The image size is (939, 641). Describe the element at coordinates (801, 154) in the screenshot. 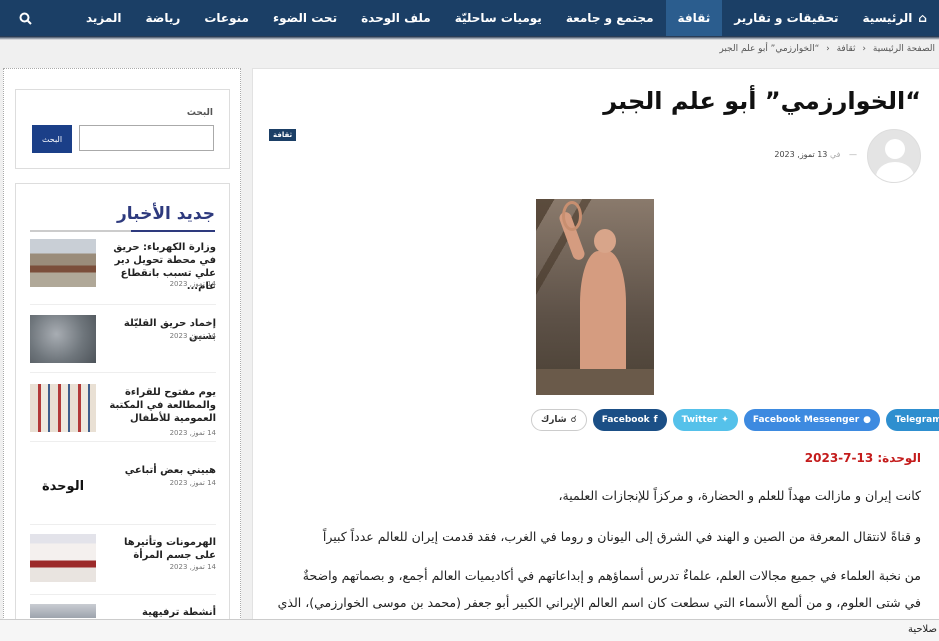

I see `meta-date: 13 تموز, 2023` at that location.